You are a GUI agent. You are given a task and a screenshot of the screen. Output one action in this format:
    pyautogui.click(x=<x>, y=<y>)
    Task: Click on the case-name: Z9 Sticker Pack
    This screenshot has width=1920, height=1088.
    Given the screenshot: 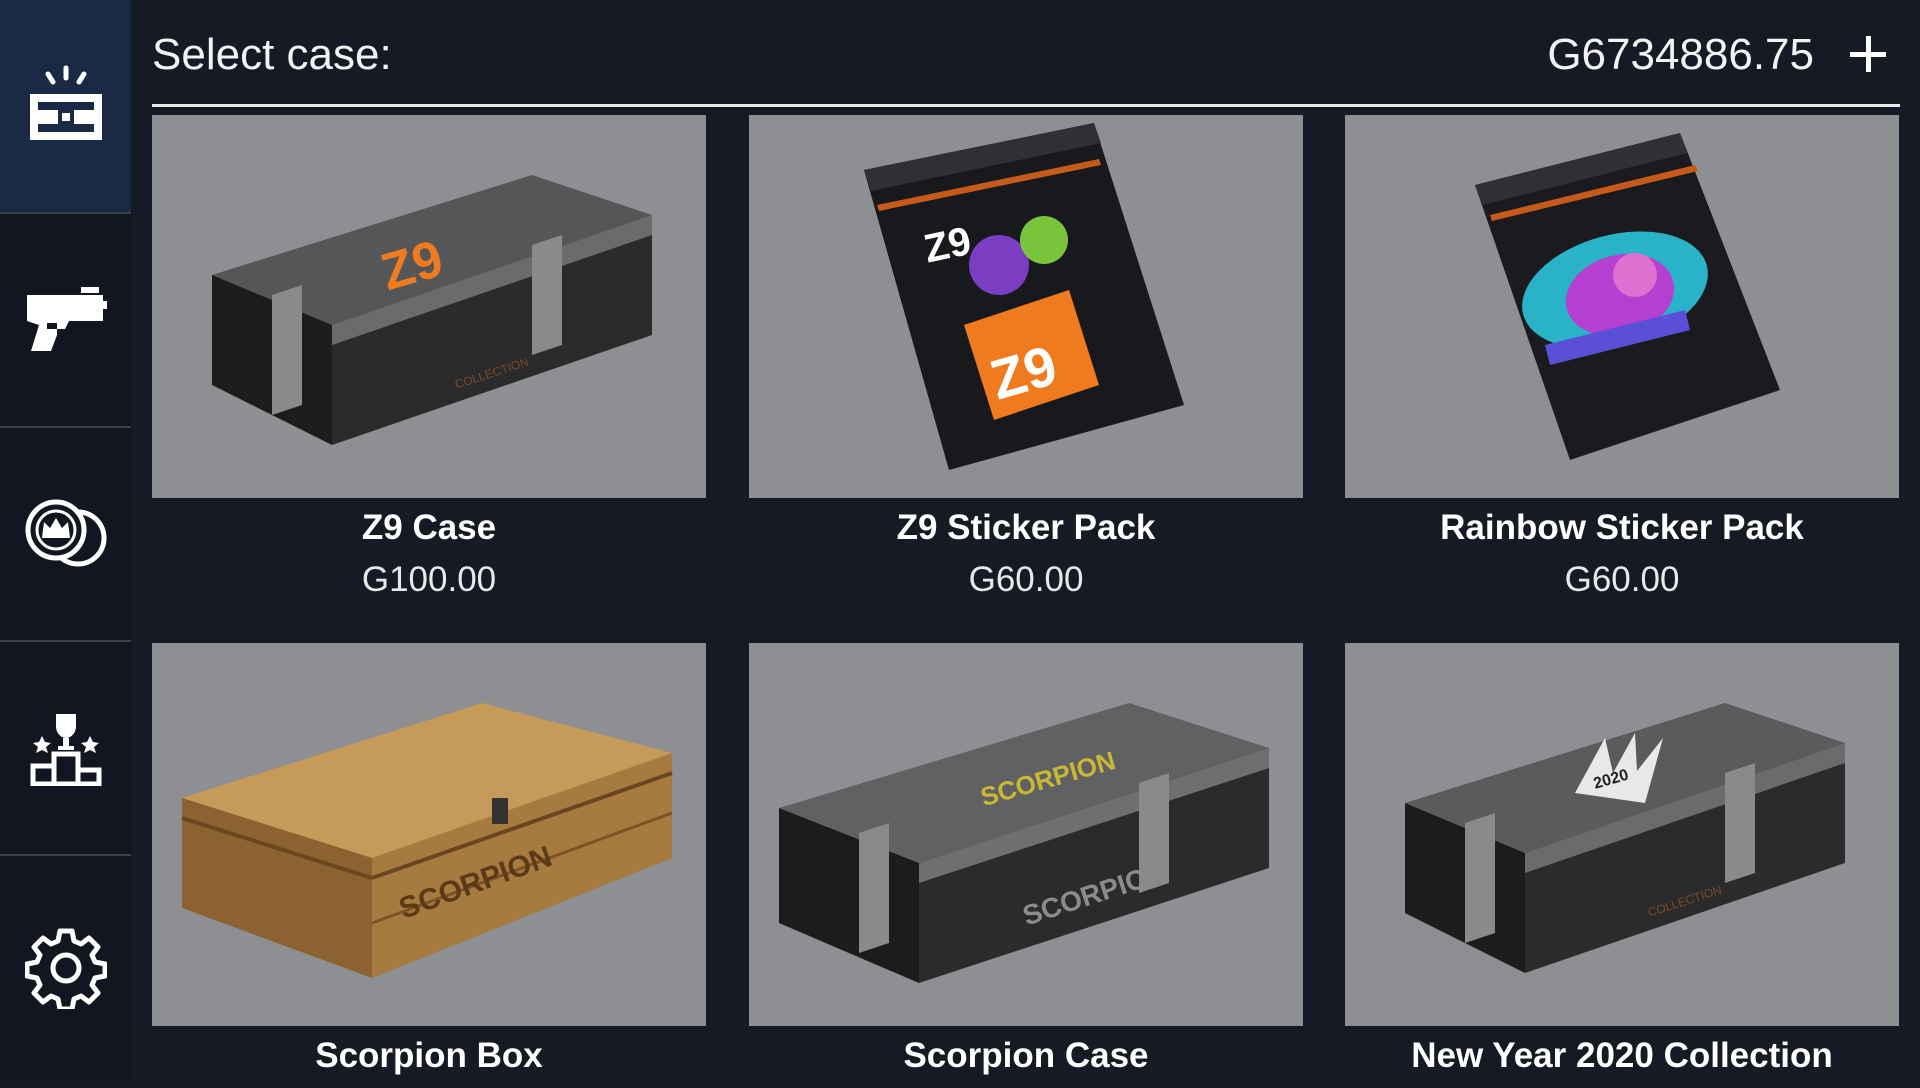 What is the action you would take?
    pyautogui.click(x=1026, y=527)
    